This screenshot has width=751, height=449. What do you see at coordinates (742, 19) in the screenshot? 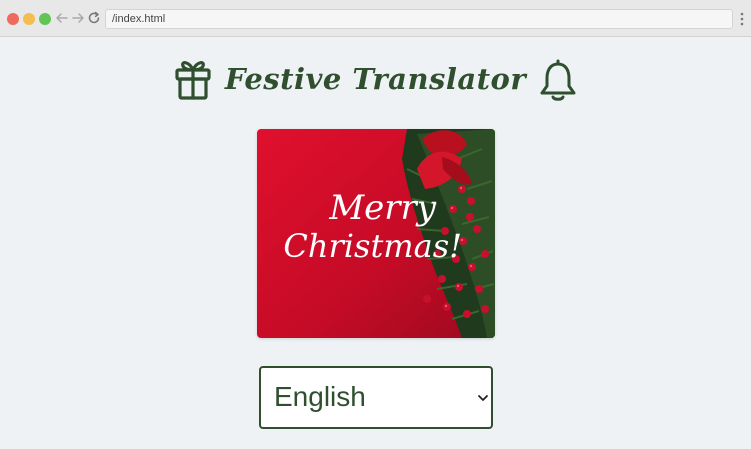
I see `browser-menu-icon` at bounding box center [742, 19].